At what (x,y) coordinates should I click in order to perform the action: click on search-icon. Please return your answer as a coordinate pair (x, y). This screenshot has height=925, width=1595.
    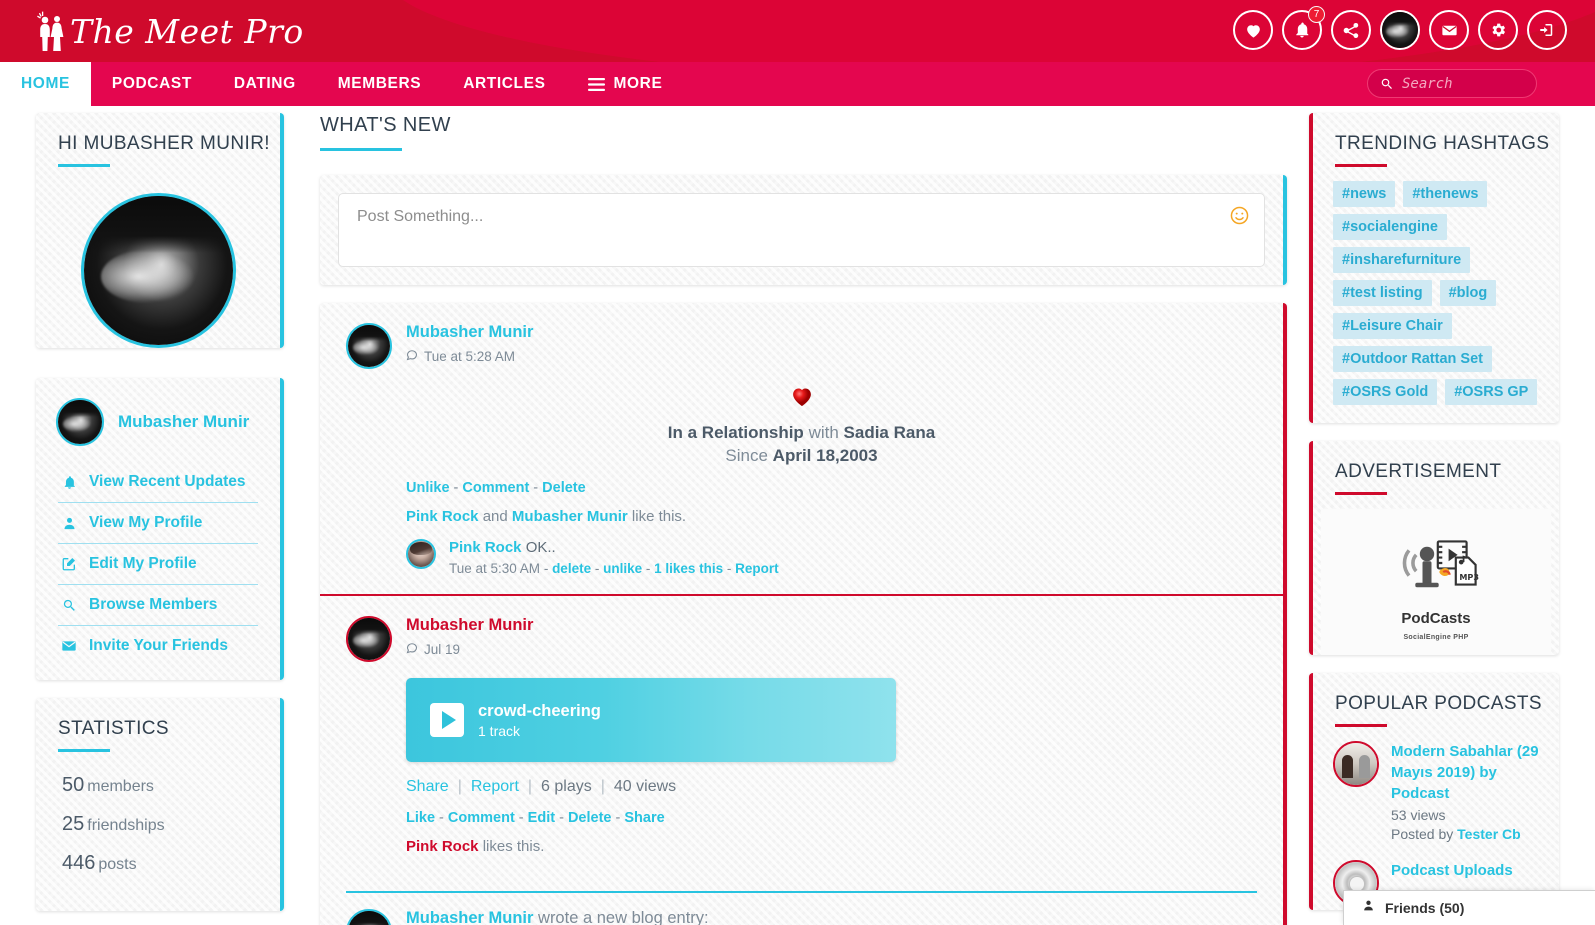
    Looking at the image, I should click on (1387, 84).